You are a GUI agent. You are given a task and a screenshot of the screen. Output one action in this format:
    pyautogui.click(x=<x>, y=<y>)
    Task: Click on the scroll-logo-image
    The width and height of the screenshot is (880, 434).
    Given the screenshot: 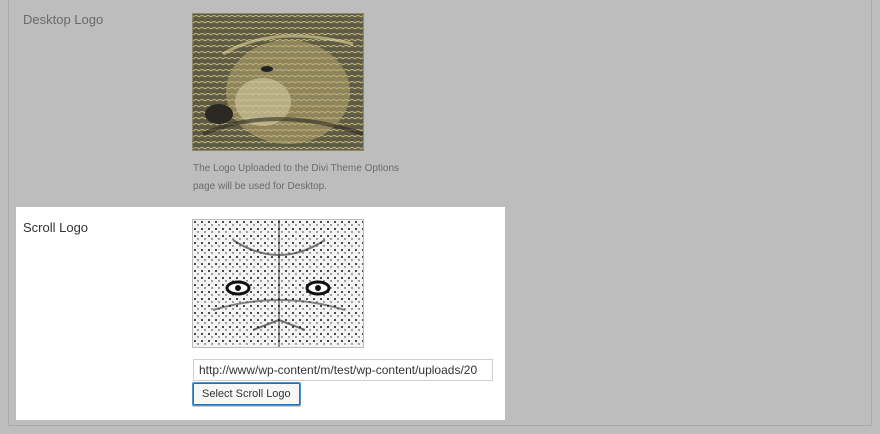 What is the action you would take?
    pyautogui.click(x=278, y=283)
    